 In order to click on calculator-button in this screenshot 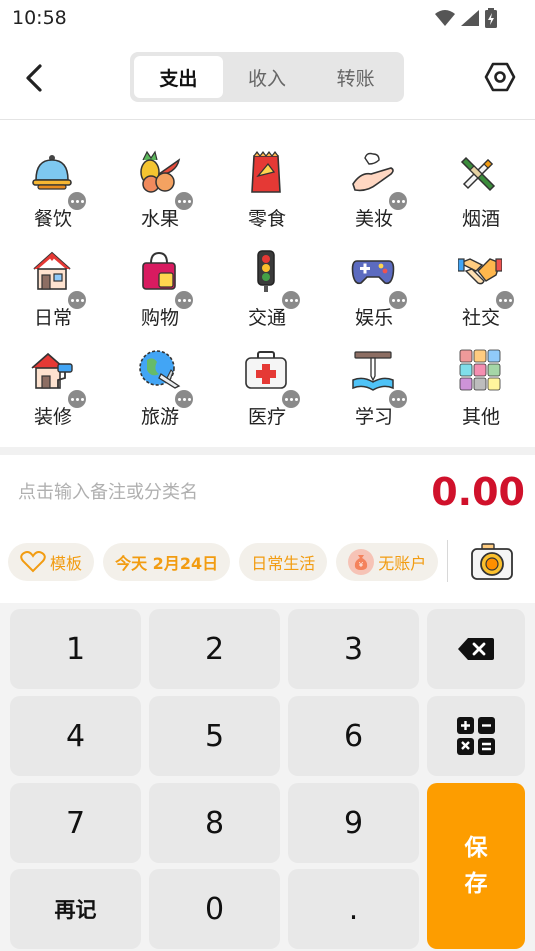, I will do `click(476, 736)`.